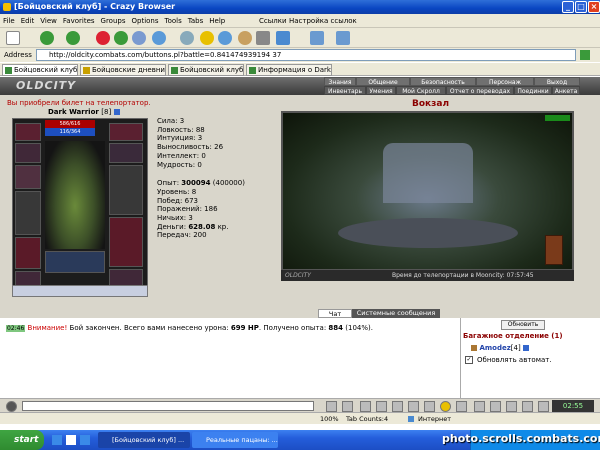  I want to click on go-icon, so click(585, 55).